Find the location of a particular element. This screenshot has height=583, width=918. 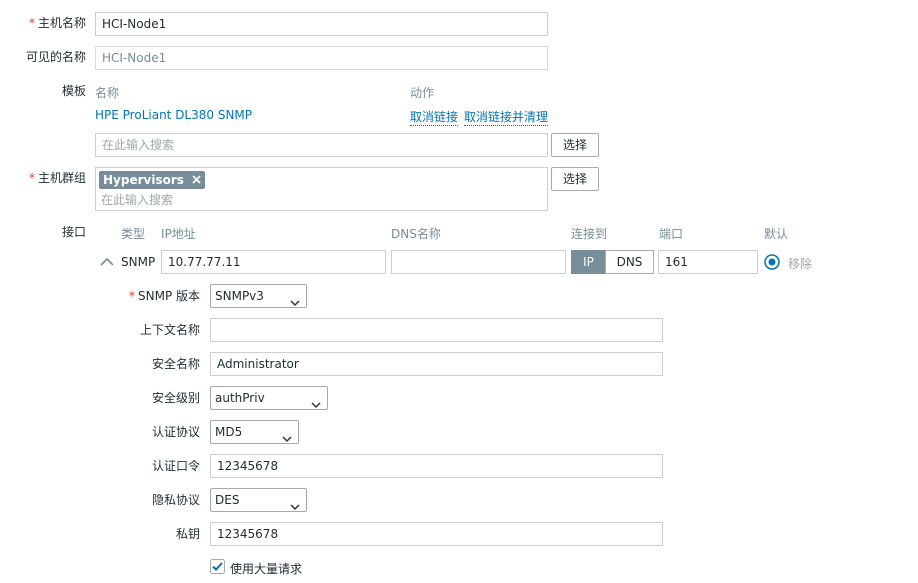

host-name-label: * 主机名称 is located at coordinates (43, 23).